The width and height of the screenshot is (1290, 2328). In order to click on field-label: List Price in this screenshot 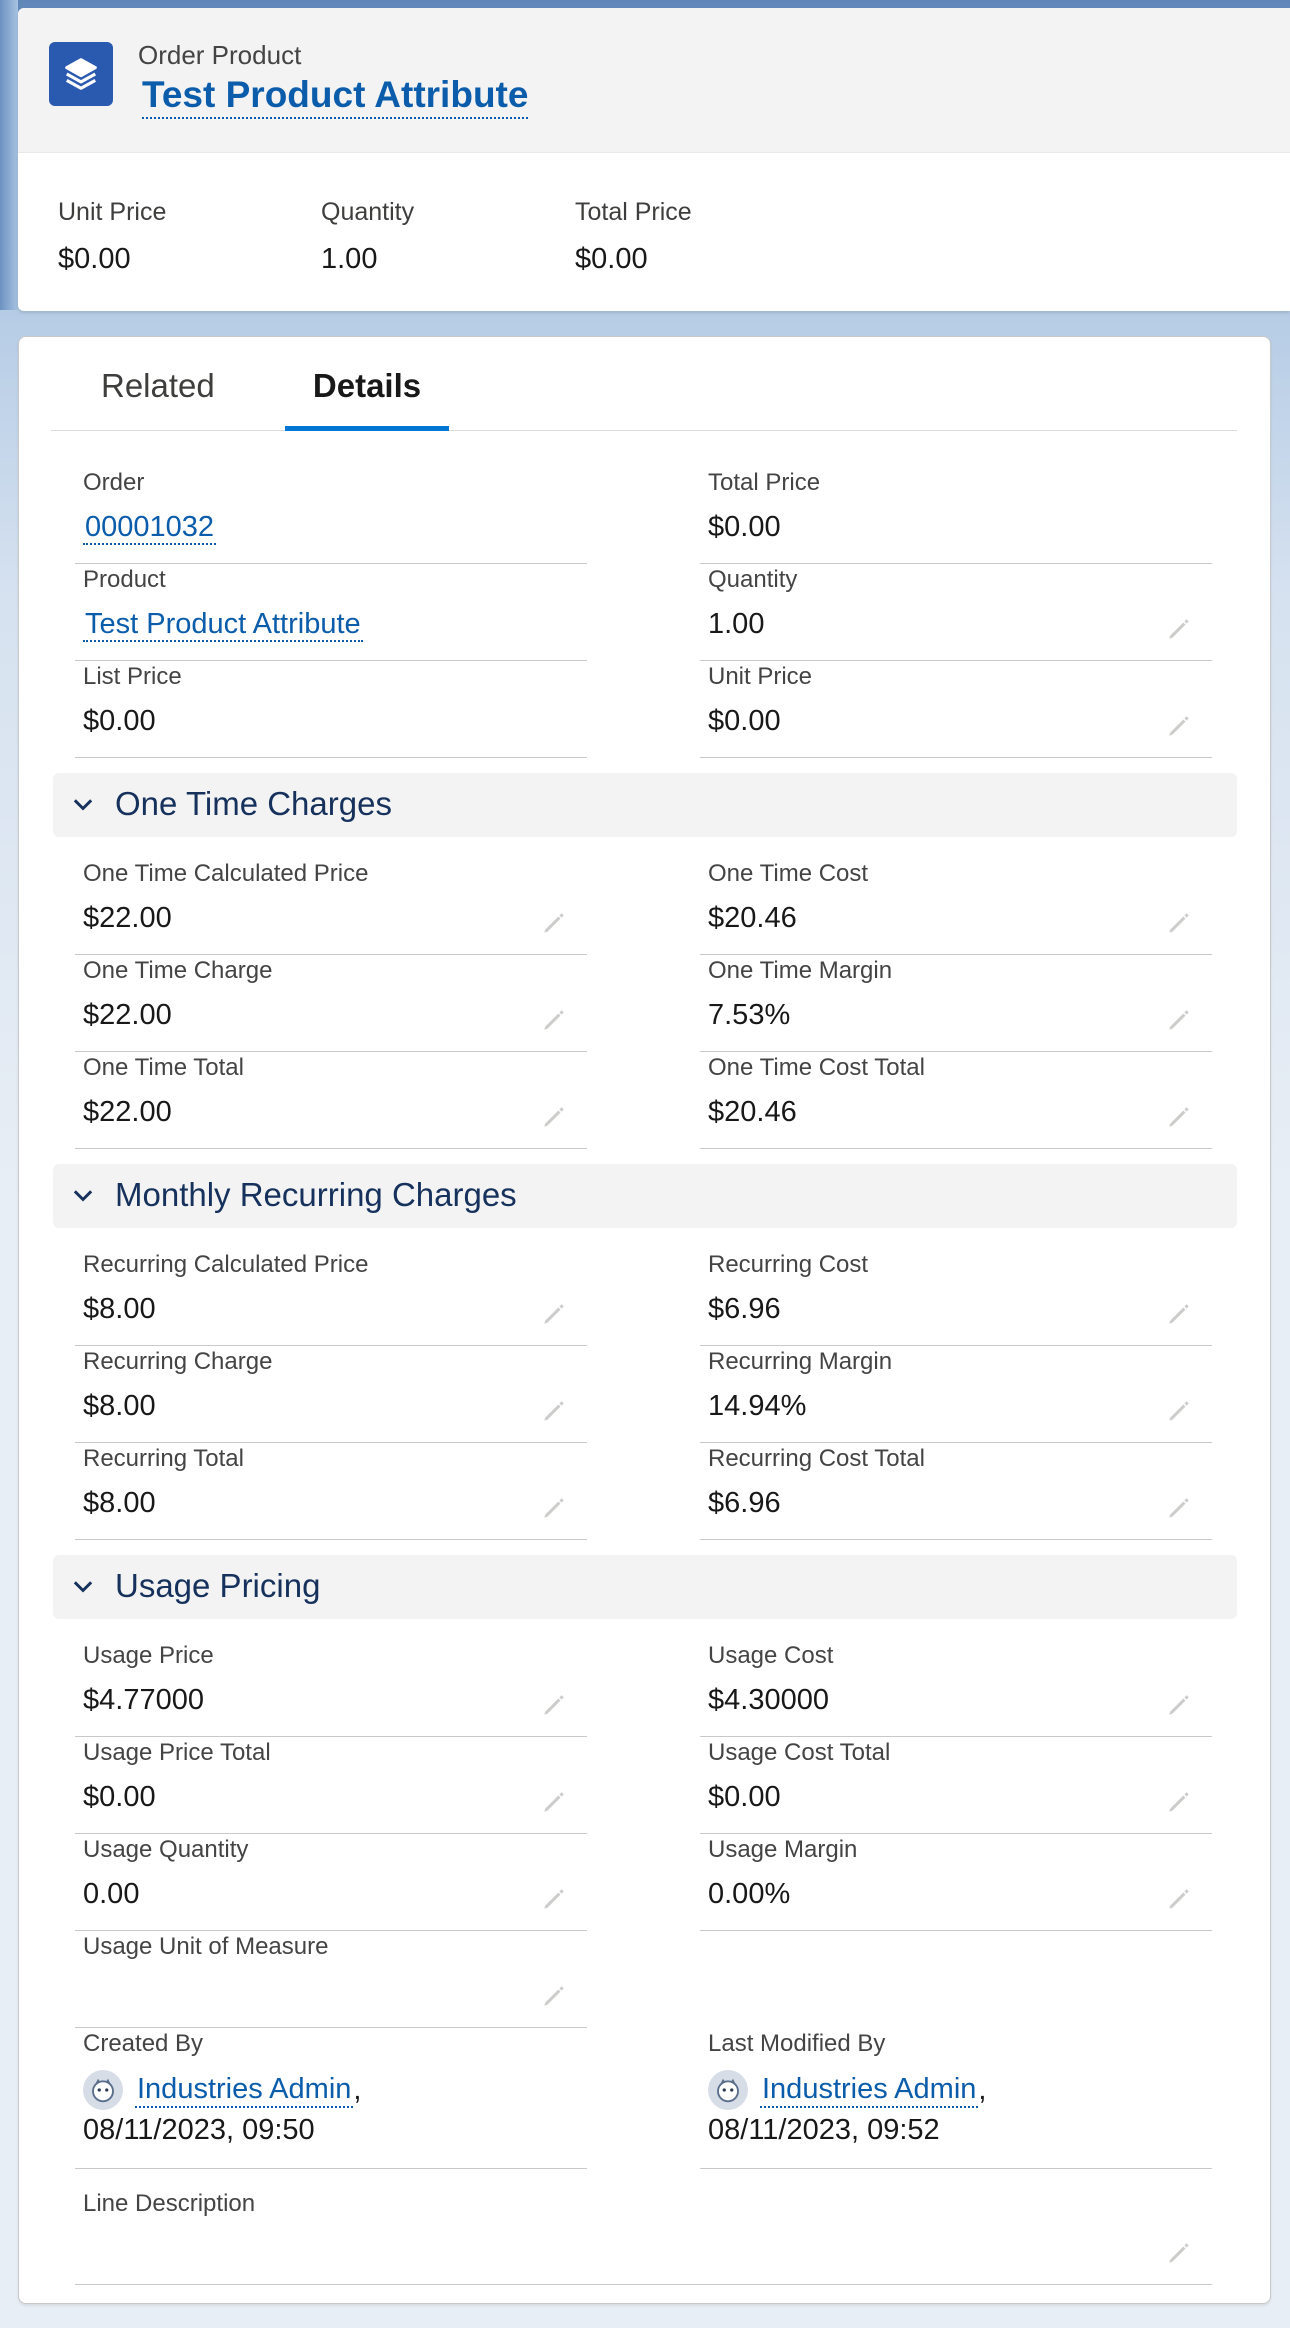, I will do `click(132, 676)`.